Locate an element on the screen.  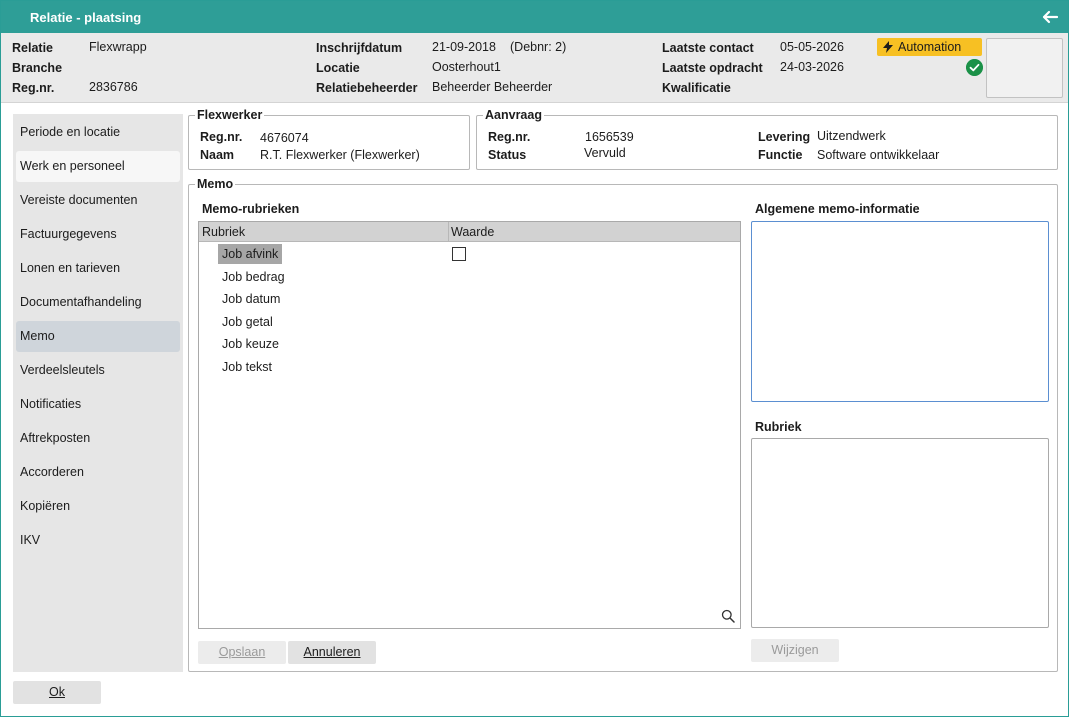
lightning-icon is located at coordinates (888, 47).